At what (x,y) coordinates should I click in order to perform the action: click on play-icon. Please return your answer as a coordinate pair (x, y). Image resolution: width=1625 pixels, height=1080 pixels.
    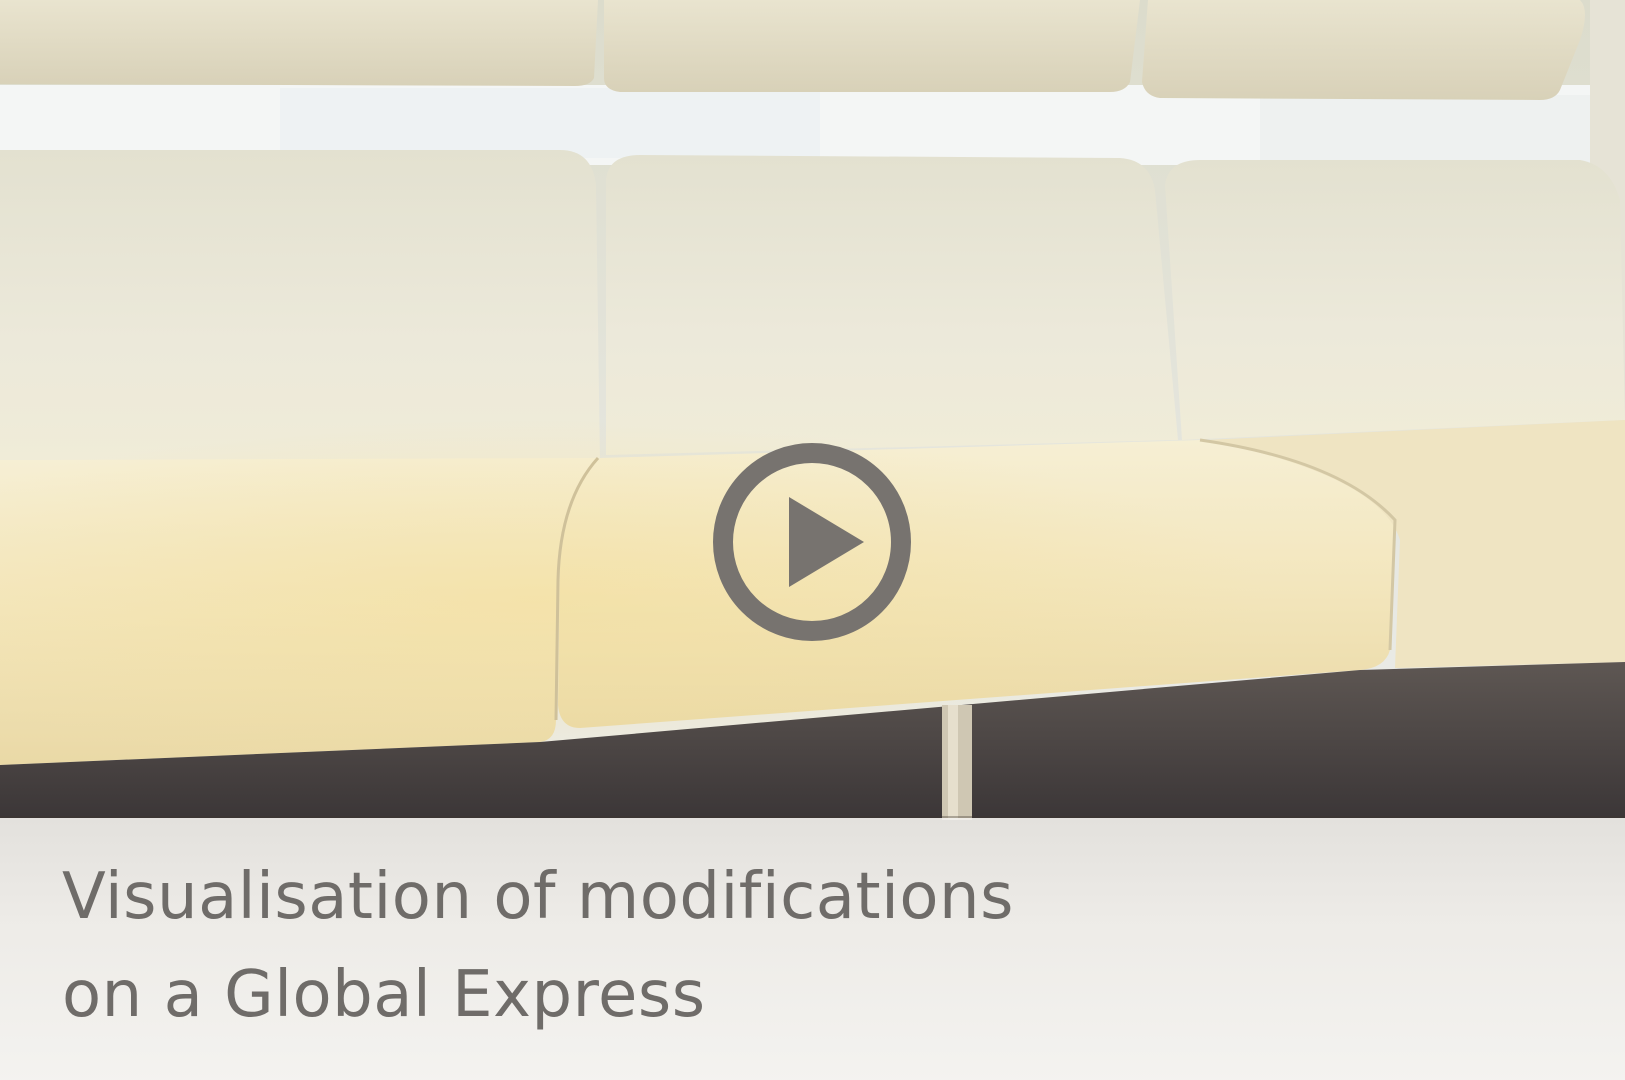
    Looking at the image, I should click on (812, 542).